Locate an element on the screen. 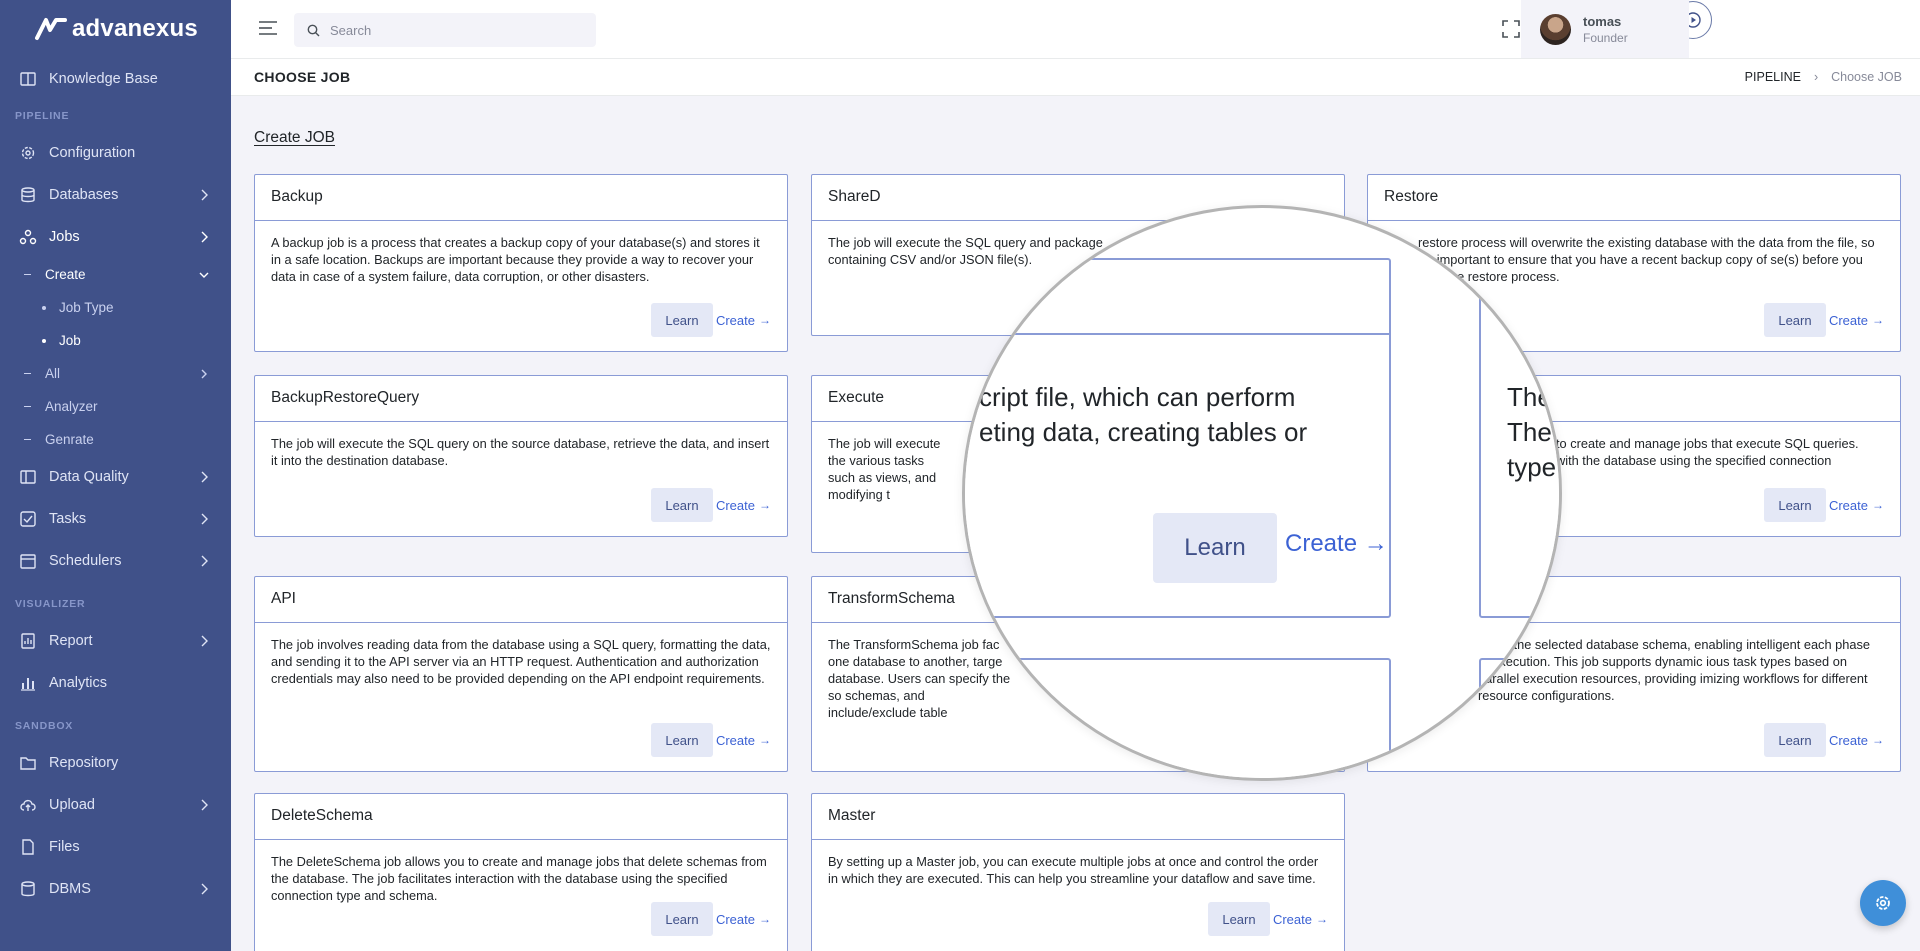  report-icon is located at coordinates (28, 641).